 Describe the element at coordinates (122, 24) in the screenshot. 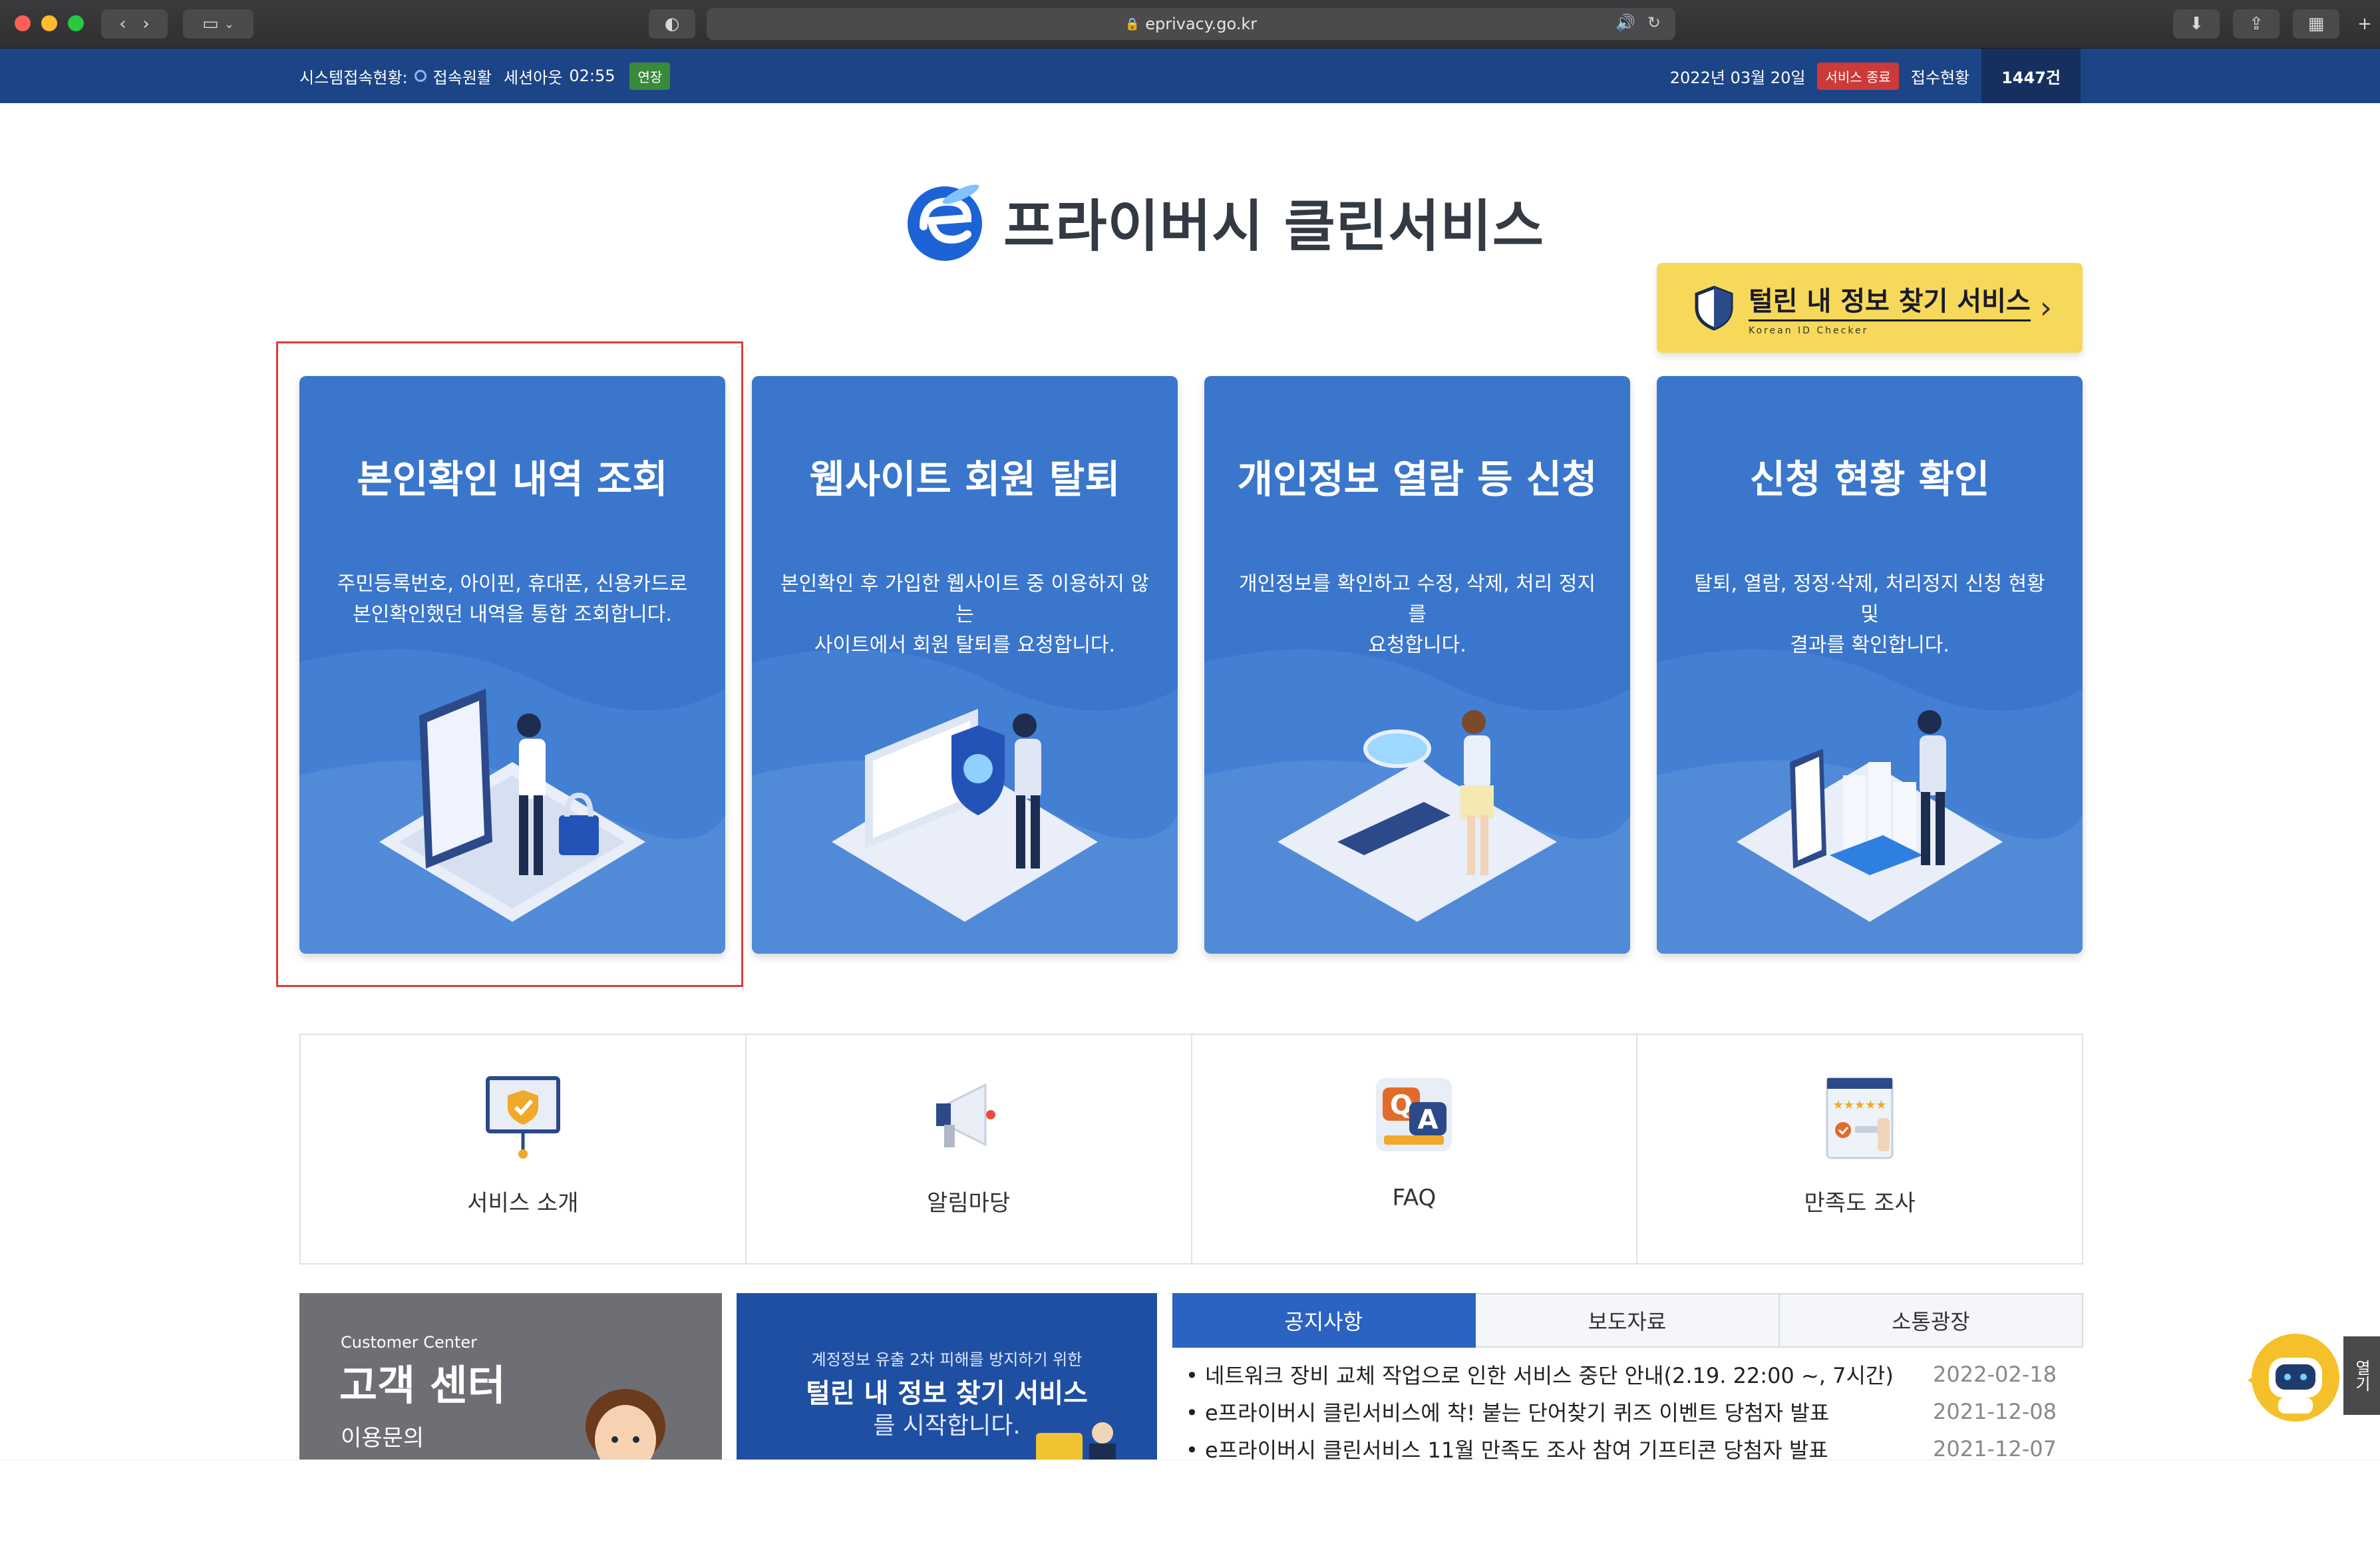

I see `back-icon: ‹` at that location.